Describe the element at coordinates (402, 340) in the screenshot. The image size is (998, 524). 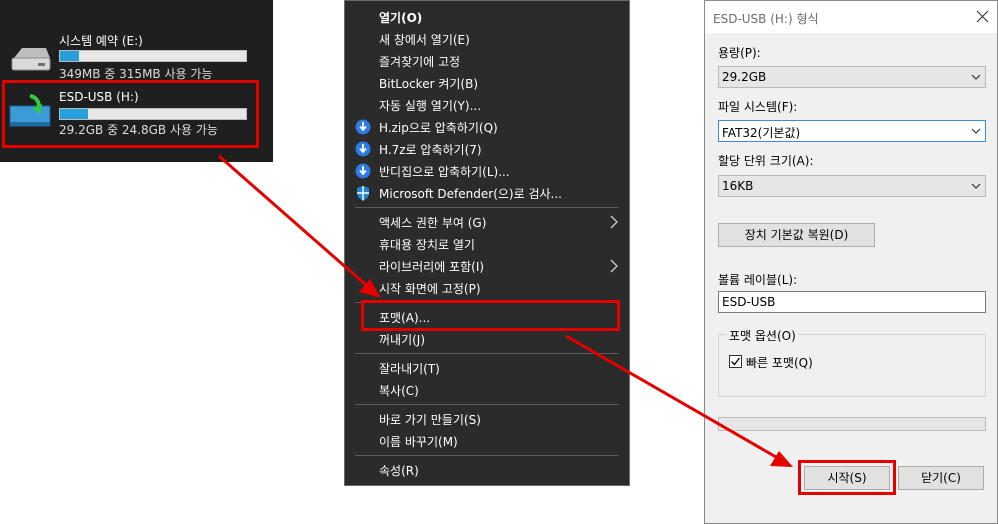
I see `menu-item-label: 꺼내기(J)` at that location.